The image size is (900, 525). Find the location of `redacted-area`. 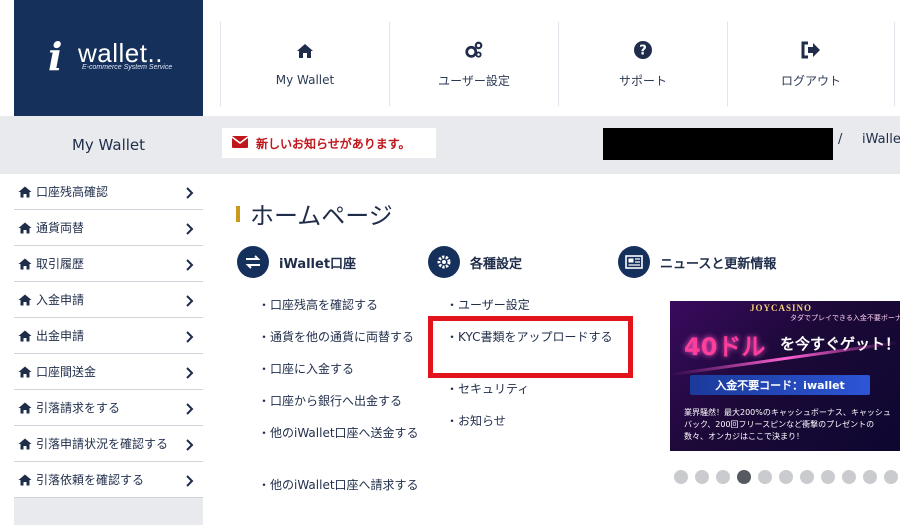

redacted-area is located at coordinates (718, 144).